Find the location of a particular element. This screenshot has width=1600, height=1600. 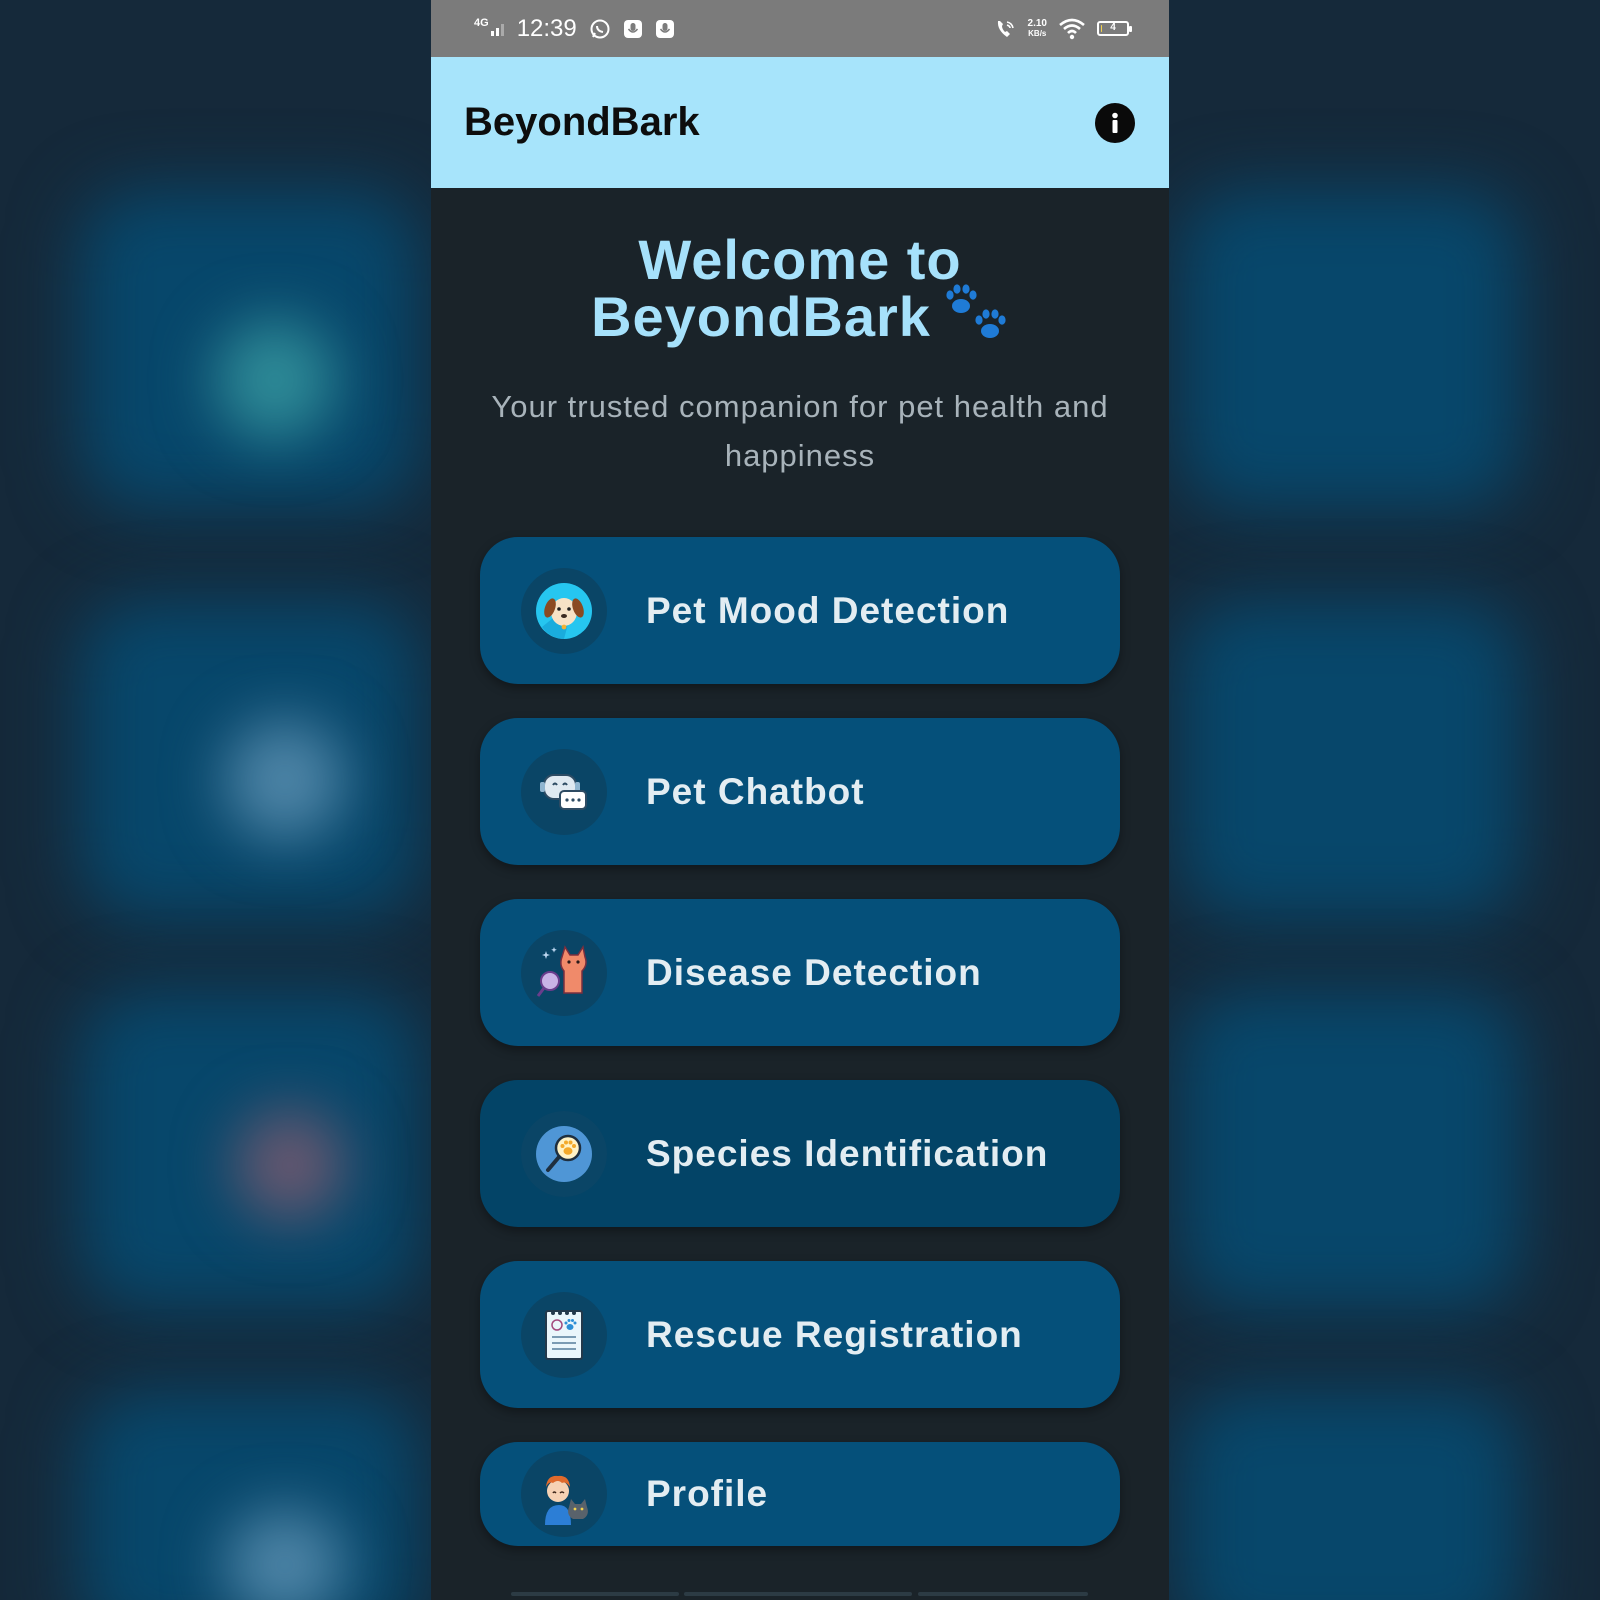

paw-prints-icon is located at coordinates (976, 311).